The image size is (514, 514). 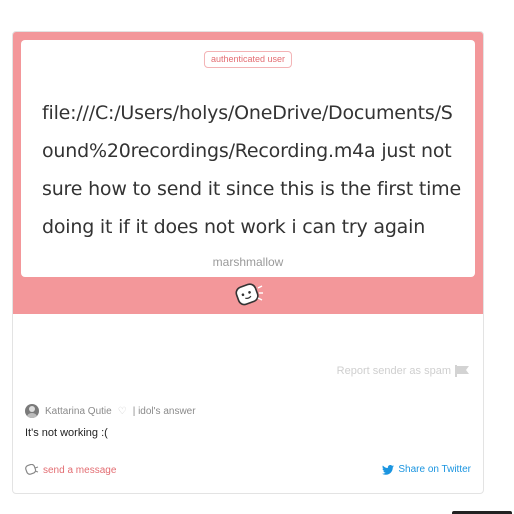 What do you see at coordinates (249, 294) in the screenshot?
I see `marshmallow-icon` at bounding box center [249, 294].